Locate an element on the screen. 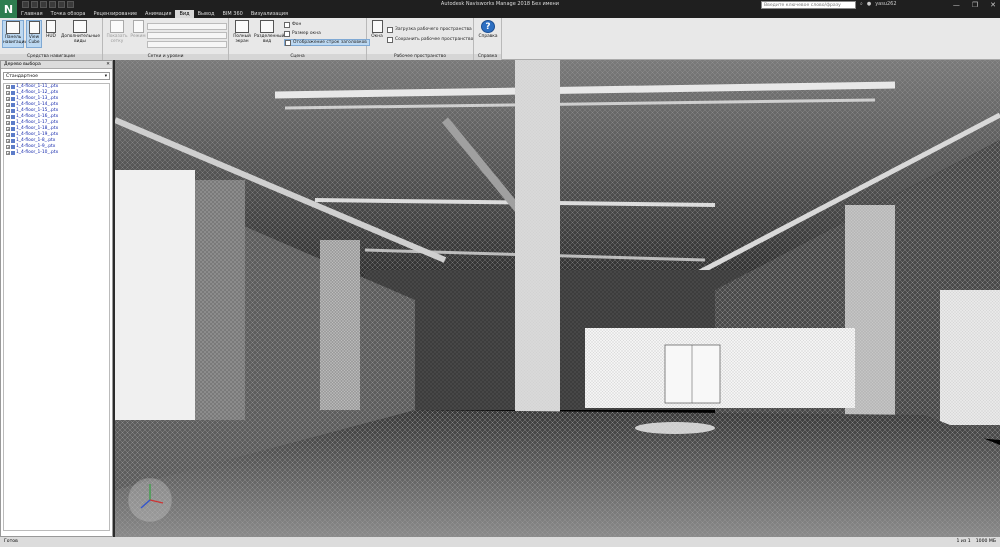 The height and width of the screenshot is (547, 1000). panel-grids: Показать сетку Режим Сетки и уровни is located at coordinates (166, 39).